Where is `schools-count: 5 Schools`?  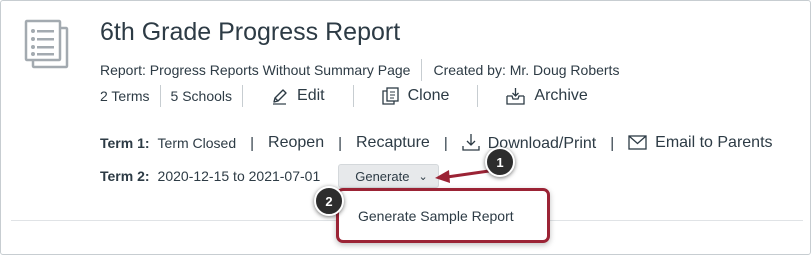 schools-count: 5 Schools is located at coordinates (201, 96).